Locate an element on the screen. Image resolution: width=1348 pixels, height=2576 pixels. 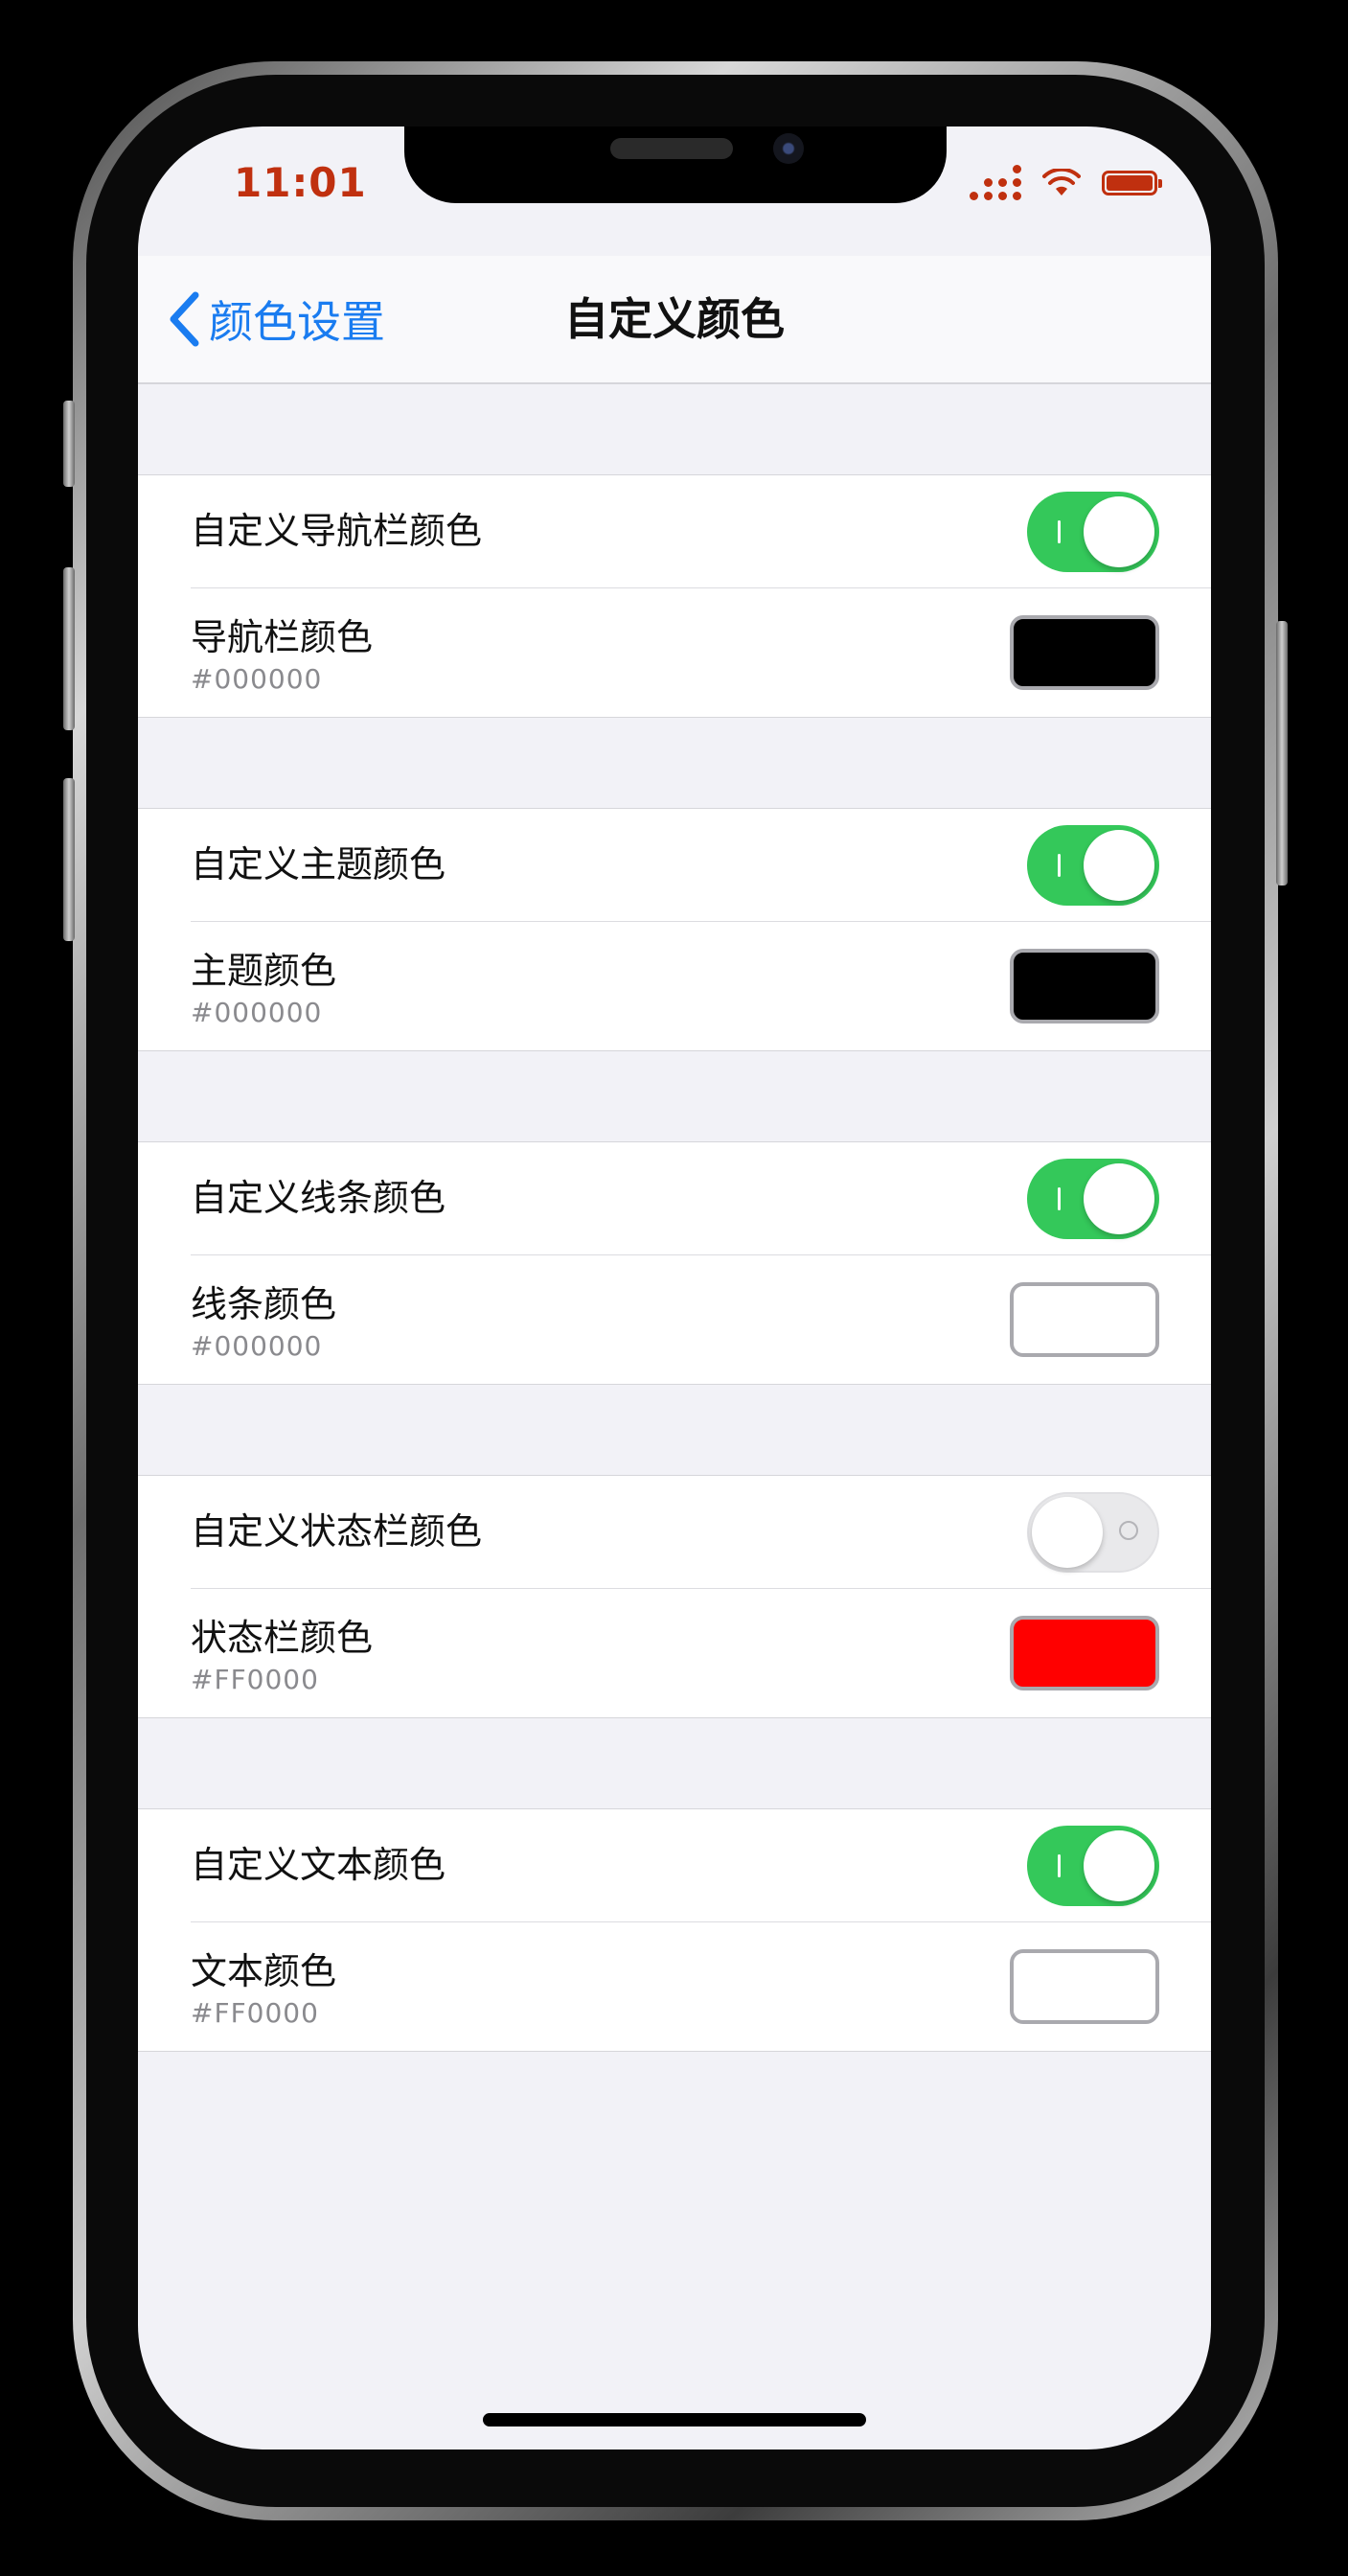
color-row: 导航栏颜色 #000000 is located at coordinates (701, 652).